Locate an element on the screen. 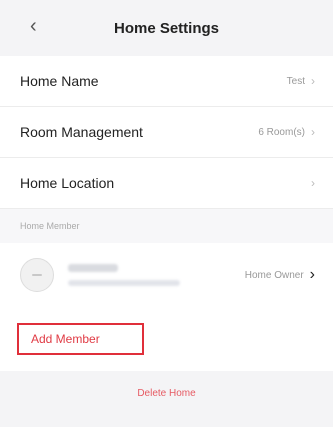  home-location-row: Home Location › is located at coordinates (166, 183).